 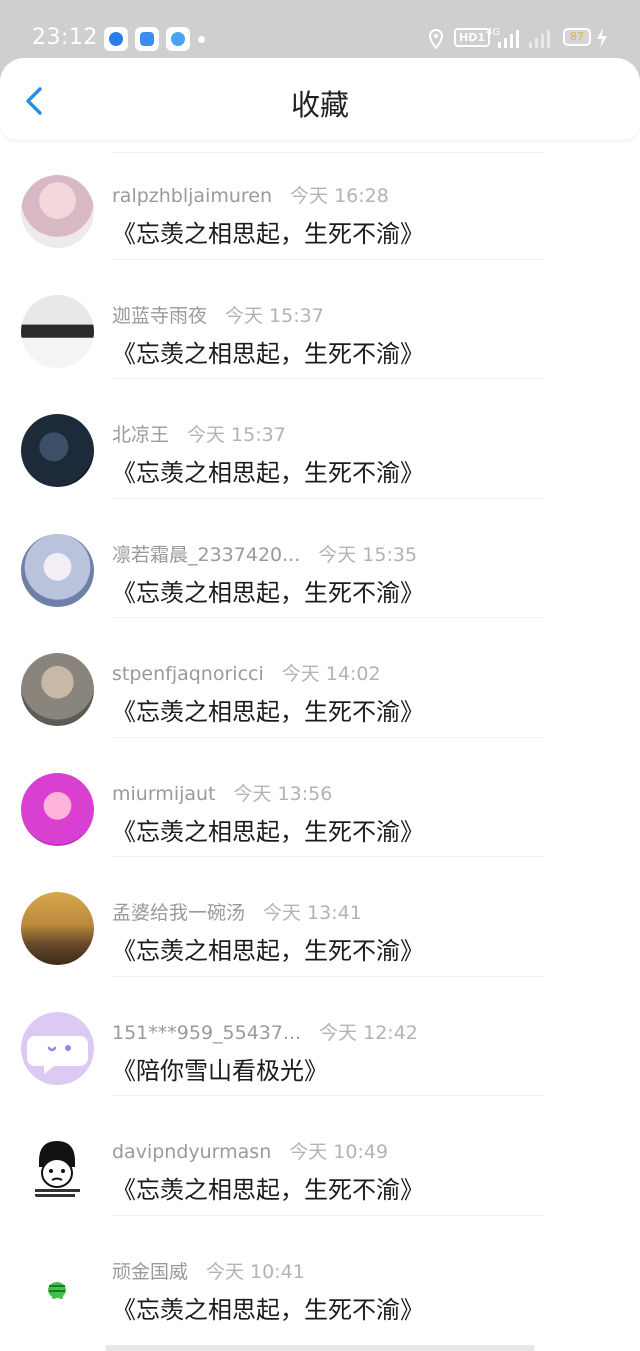 I want to click on signal-2-icon, so click(x=539, y=39).